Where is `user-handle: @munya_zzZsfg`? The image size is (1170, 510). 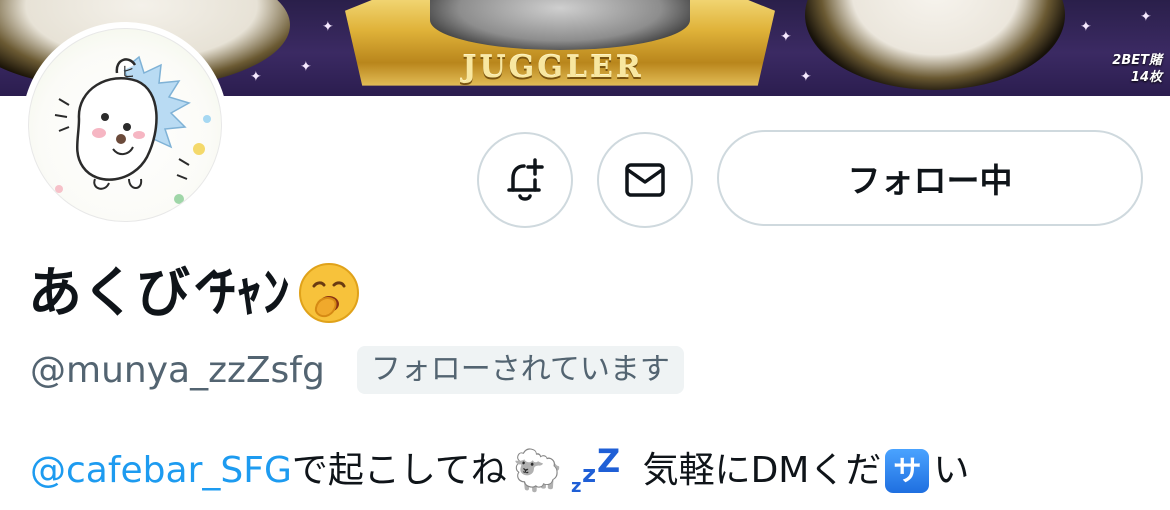 user-handle: @munya_zzZsfg is located at coordinates (177, 370).